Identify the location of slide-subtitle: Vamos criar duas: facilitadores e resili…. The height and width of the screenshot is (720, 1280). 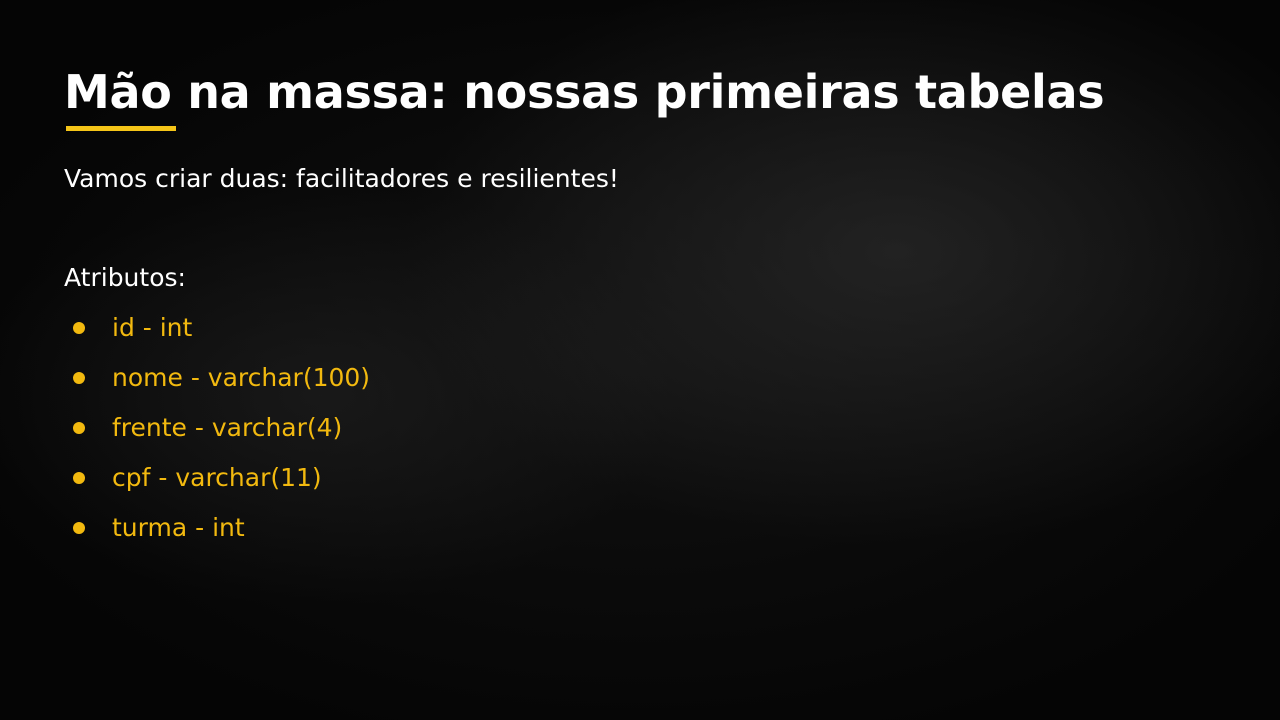
(341, 178).